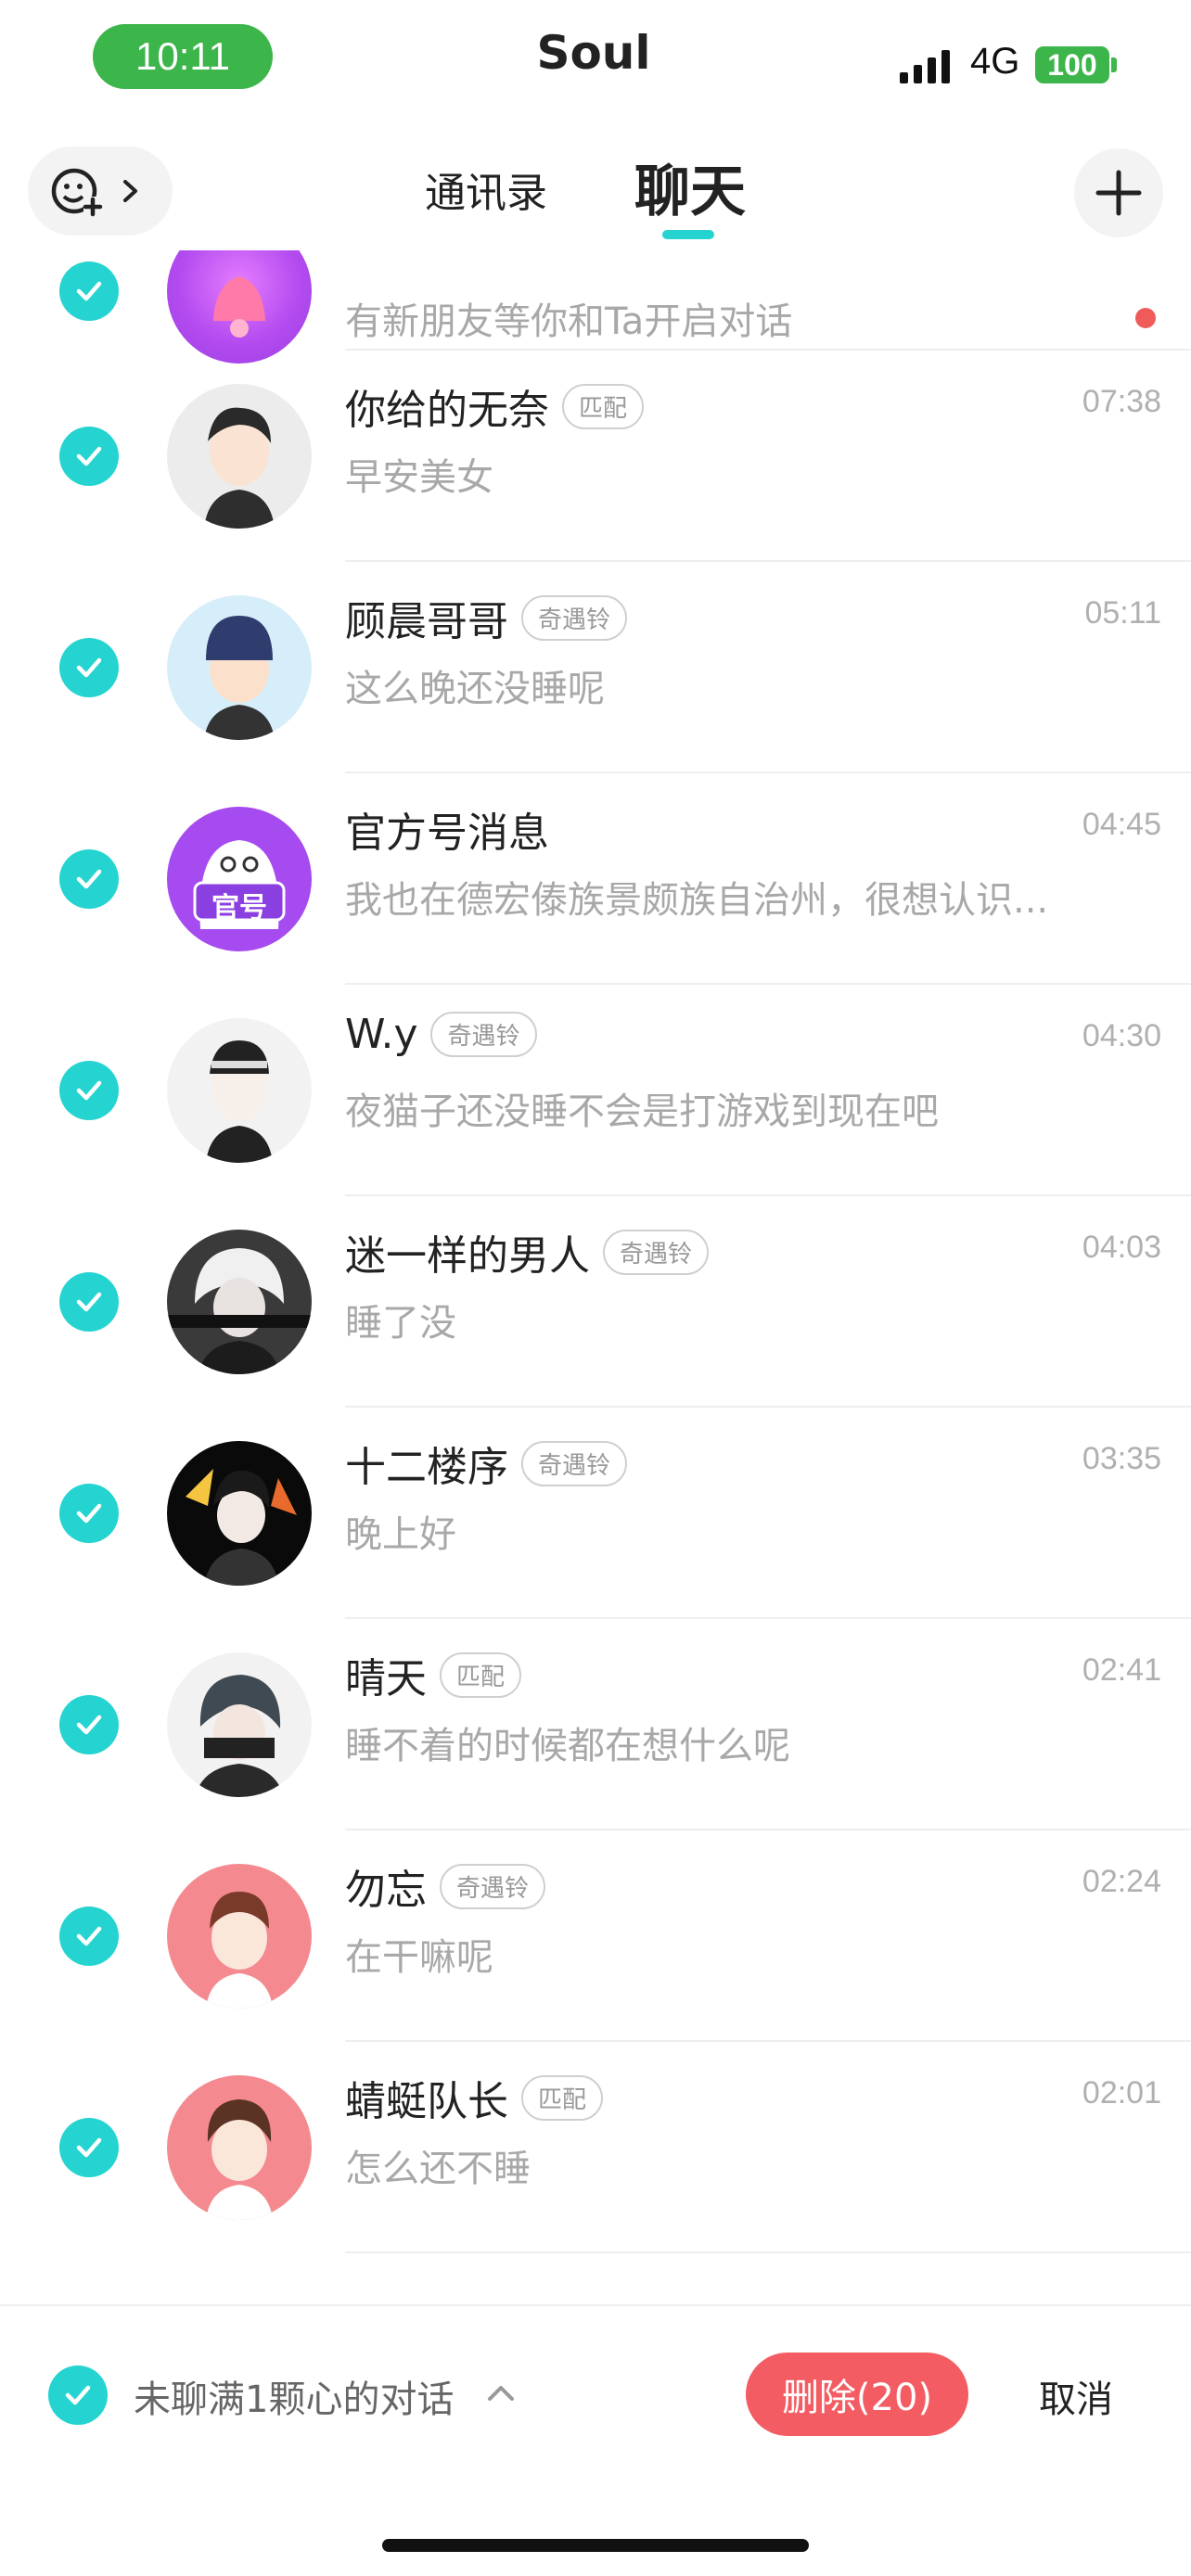  Describe the element at coordinates (925, 64) in the screenshot. I see `signal-icon` at that location.